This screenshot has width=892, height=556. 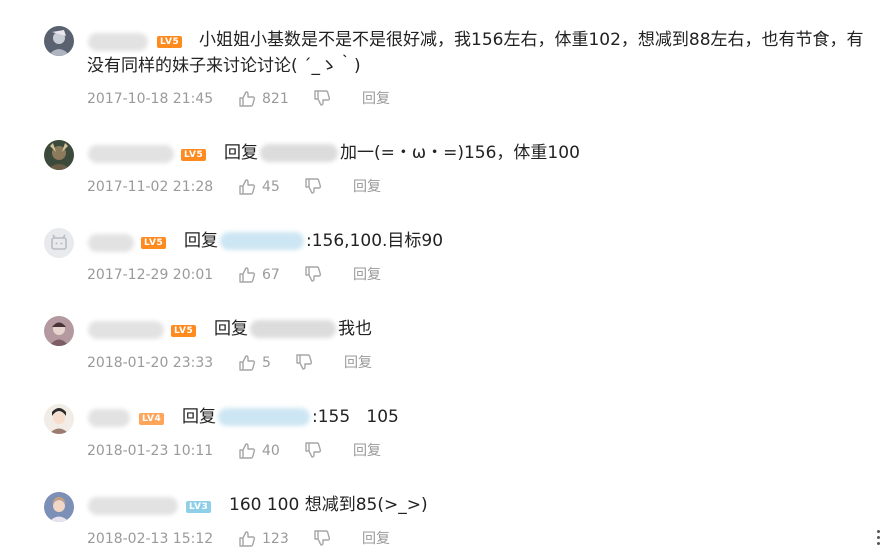 I want to click on like-button: 67, so click(x=259, y=275).